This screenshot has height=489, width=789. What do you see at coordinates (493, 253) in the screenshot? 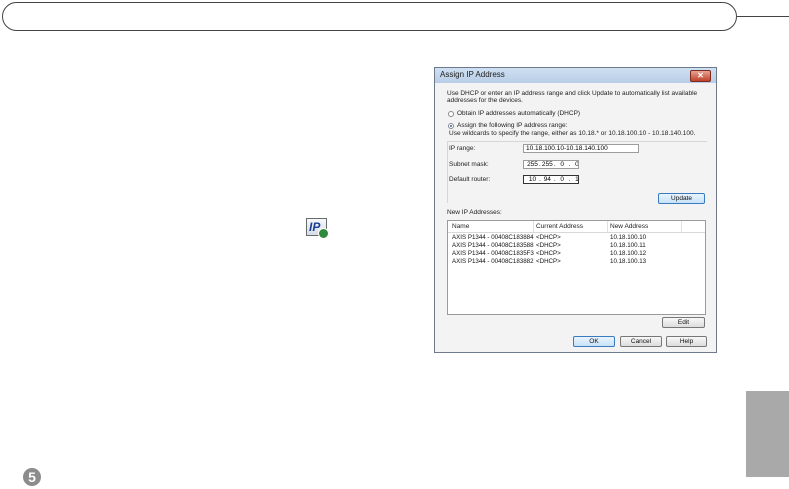
I see `row-name: AXIS P1344 - 00408C1835F3` at bounding box center [493, 253].